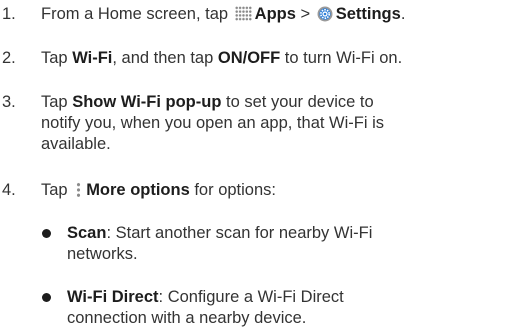 The height and width of the screenshot is (329, 511). I want to click on settings-label: Settings, so click(368, 14).